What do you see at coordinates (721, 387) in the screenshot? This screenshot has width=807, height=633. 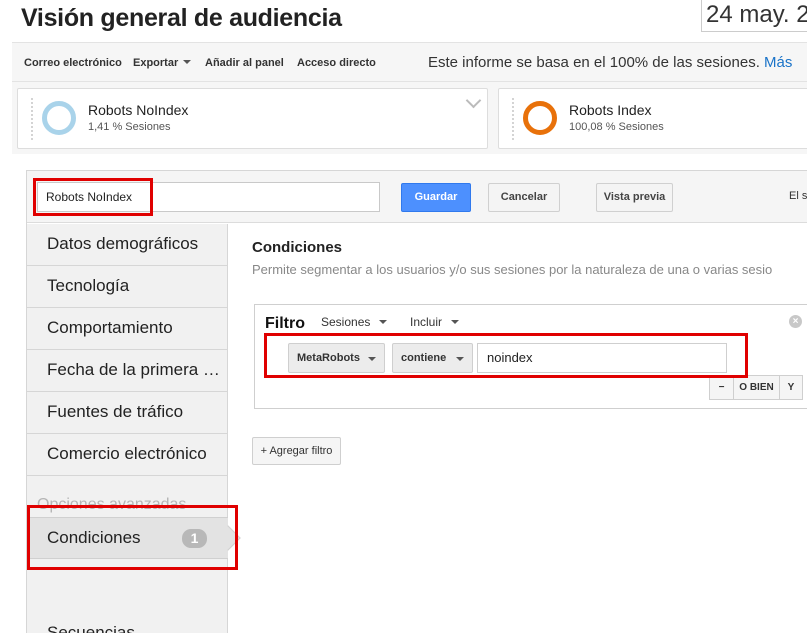 I see `remove-condition-button: −` at bounding box center [721, 387].